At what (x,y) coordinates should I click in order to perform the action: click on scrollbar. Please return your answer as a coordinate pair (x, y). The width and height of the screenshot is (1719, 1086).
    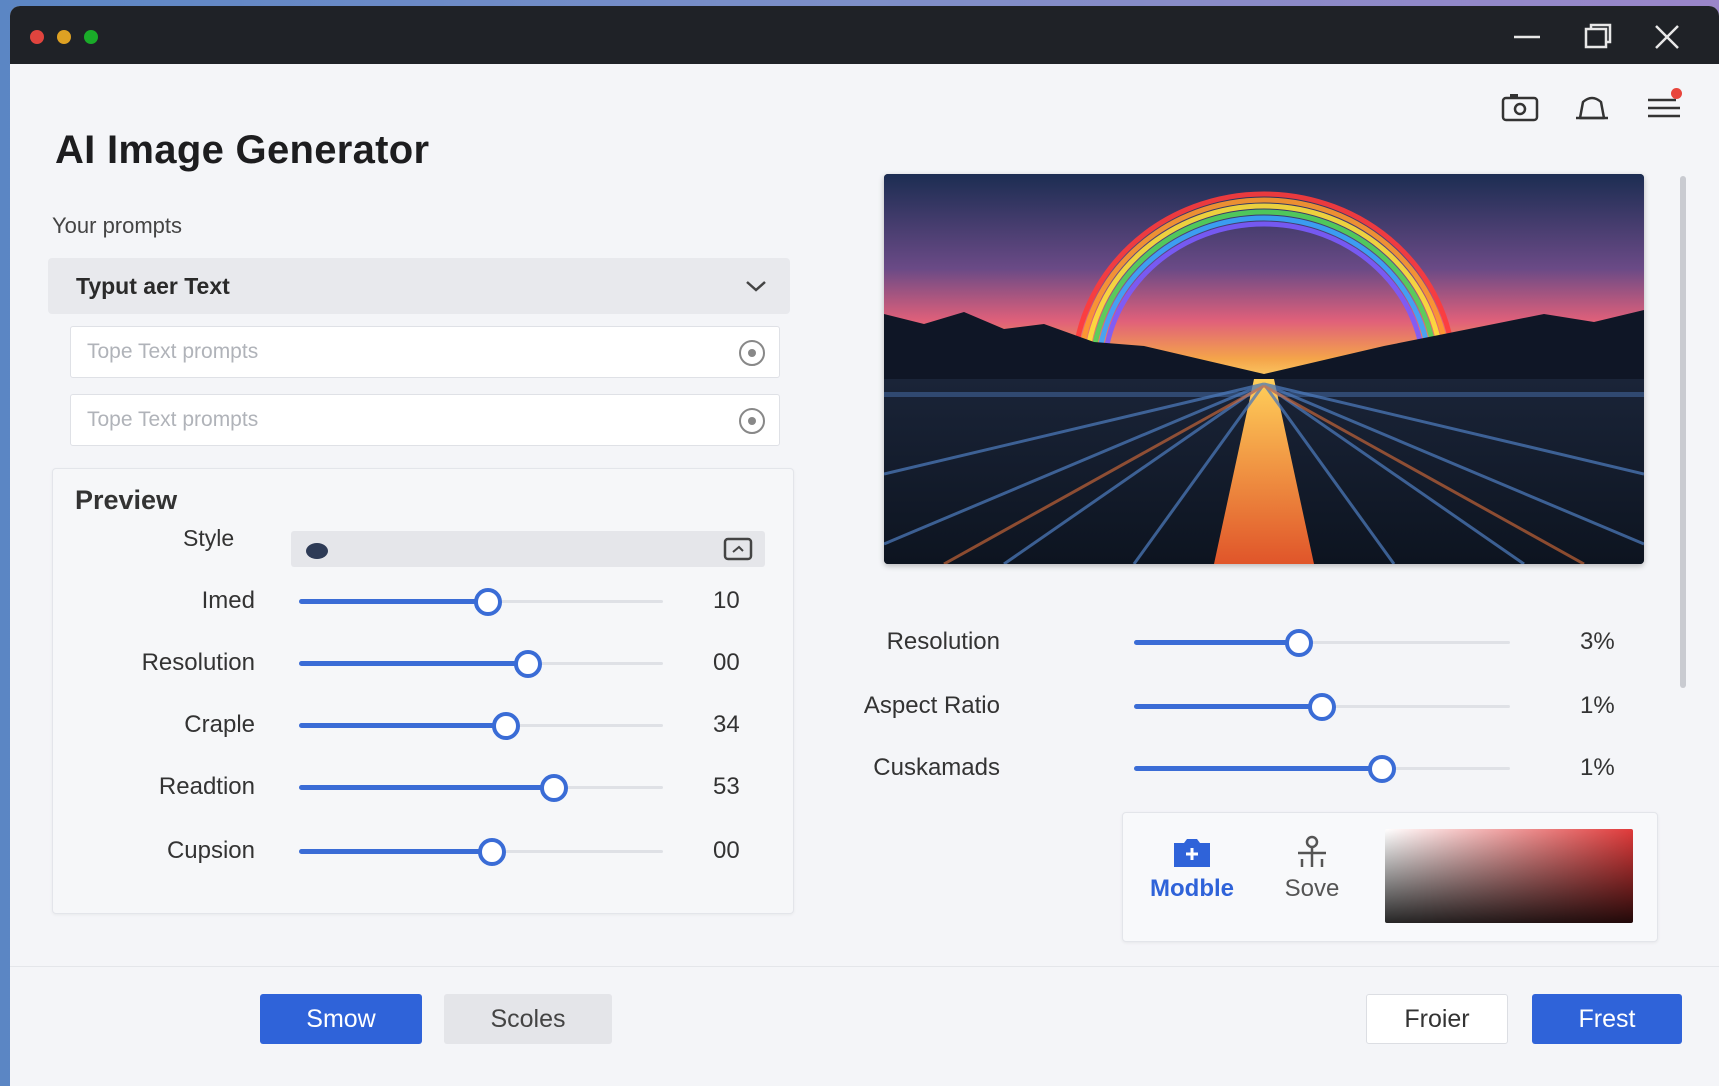
    Looking at the image, I should click on (1683, 432).